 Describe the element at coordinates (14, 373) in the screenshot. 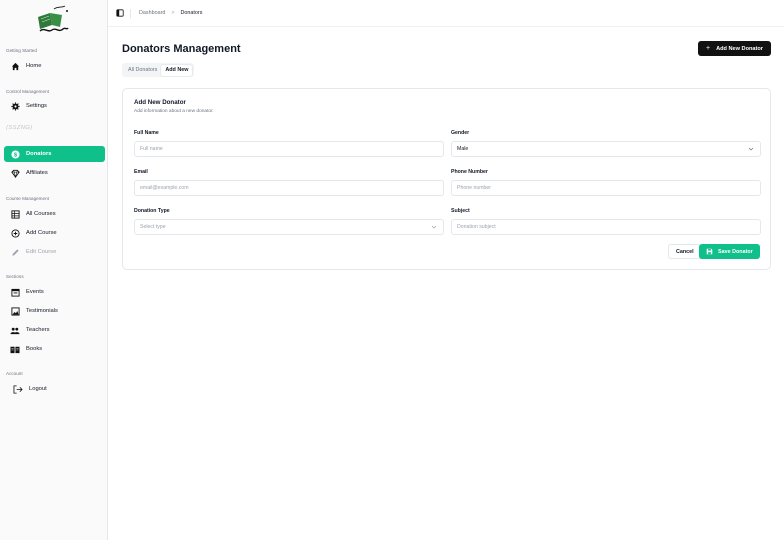

I see `section-account: Account` at that location.